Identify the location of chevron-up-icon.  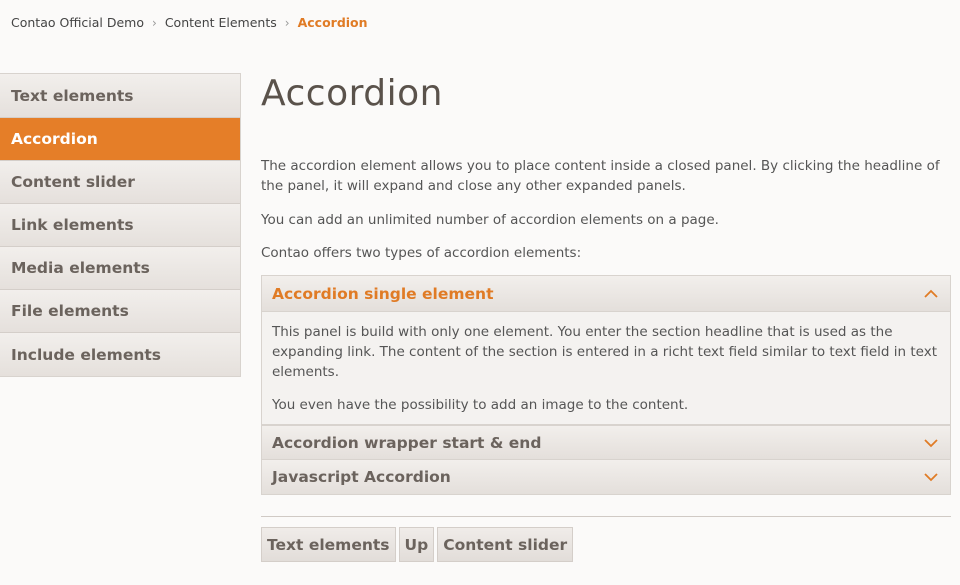
(931, 293).